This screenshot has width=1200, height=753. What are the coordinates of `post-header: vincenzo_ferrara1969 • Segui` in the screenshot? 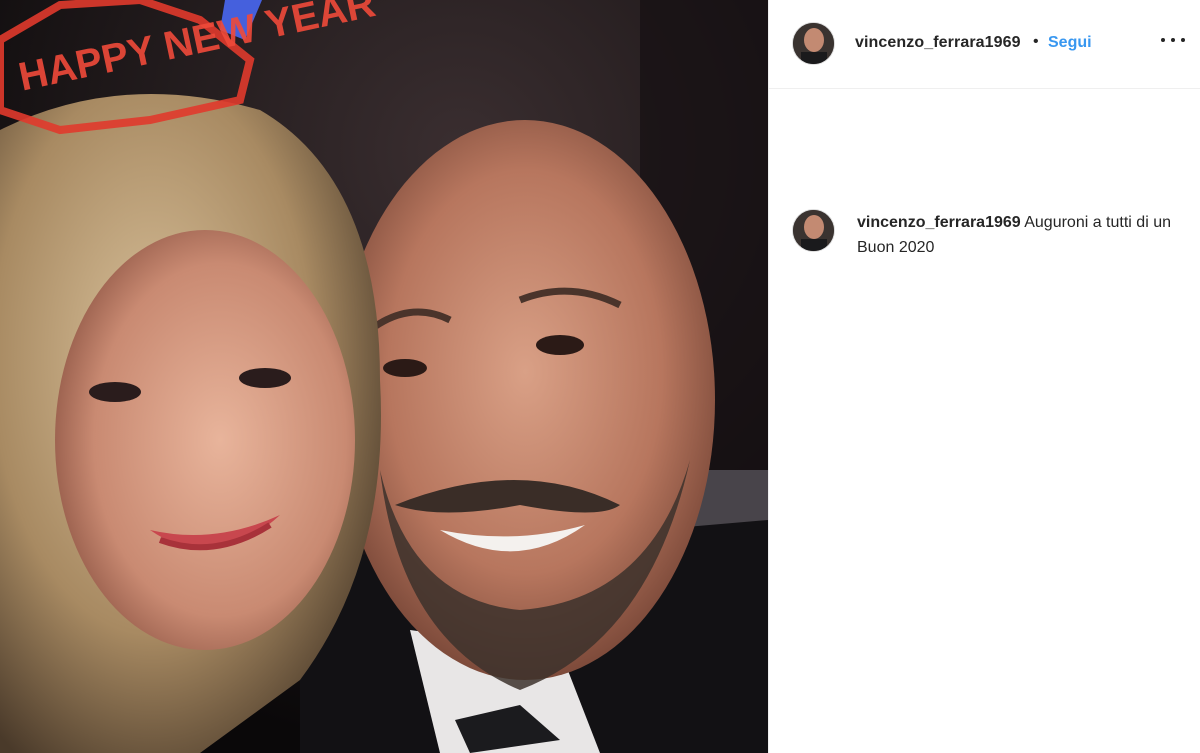 It's located at (984, 44).